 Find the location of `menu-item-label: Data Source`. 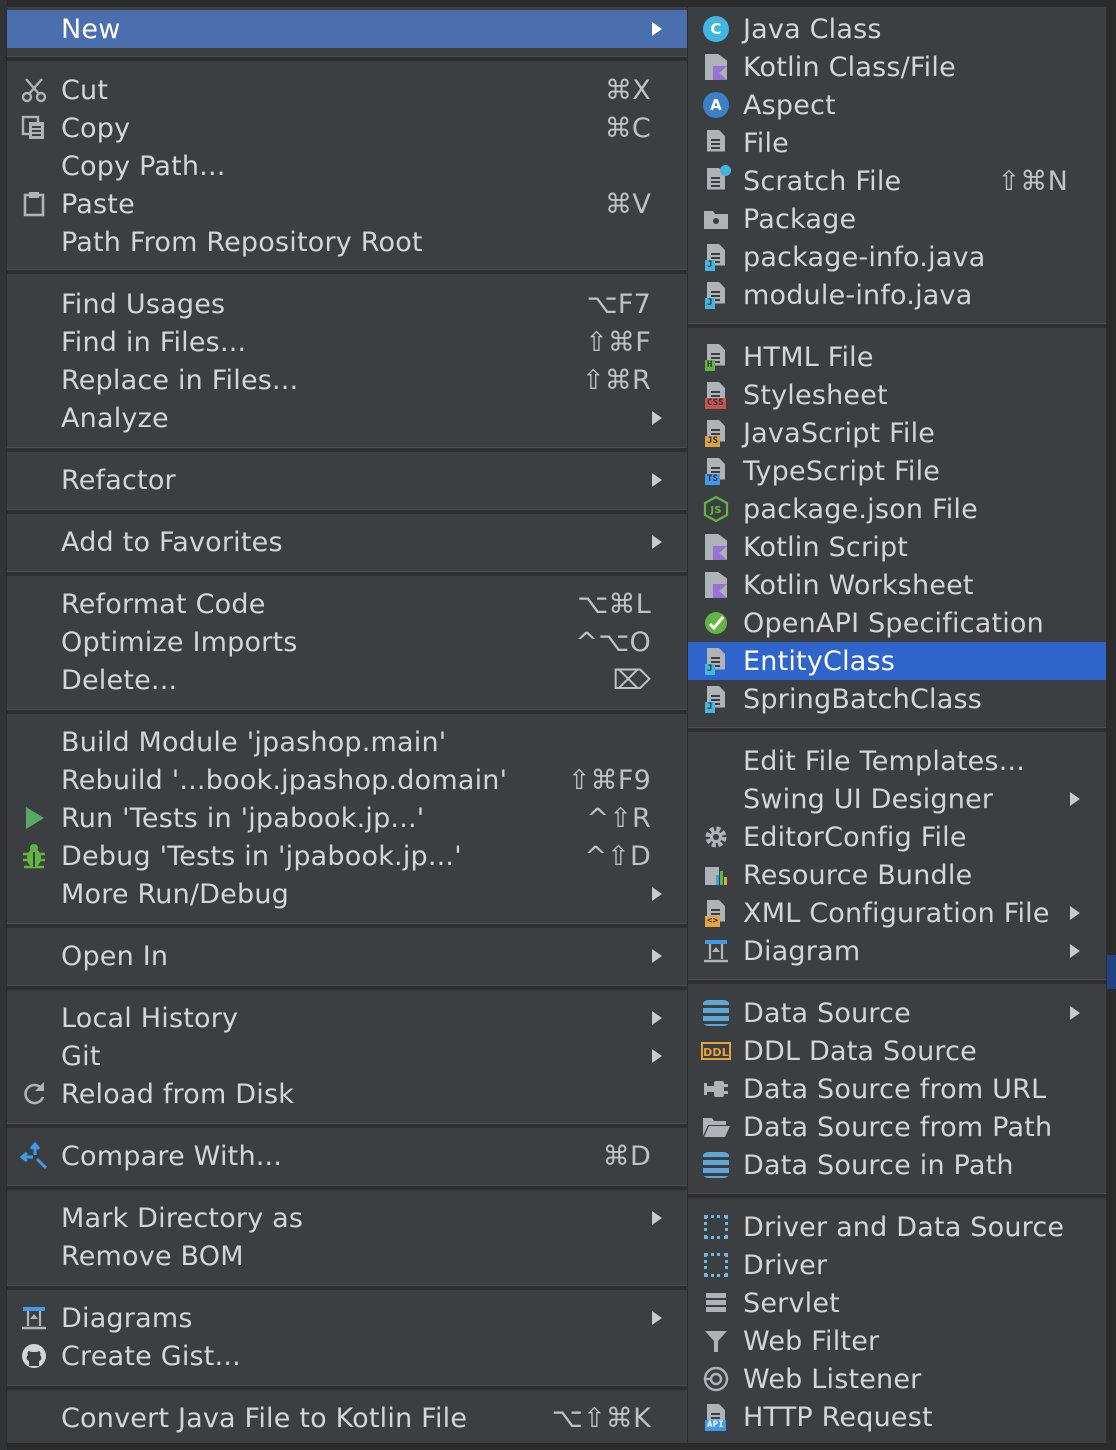

menu-item-label: Data Source is located at coordinates (827, 1013).